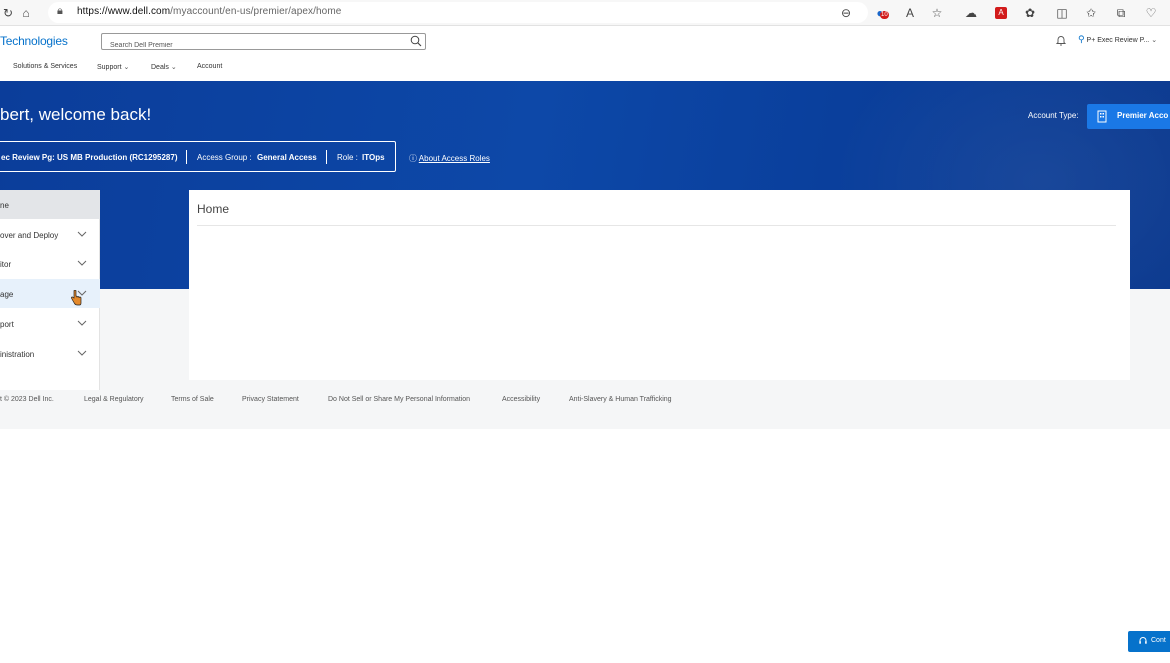 This screenshot has width=1170, height=663. Describe the element at coordinates (846, 13) in the screenshot. I see `zoom-out-icon: ⊖` at that location.